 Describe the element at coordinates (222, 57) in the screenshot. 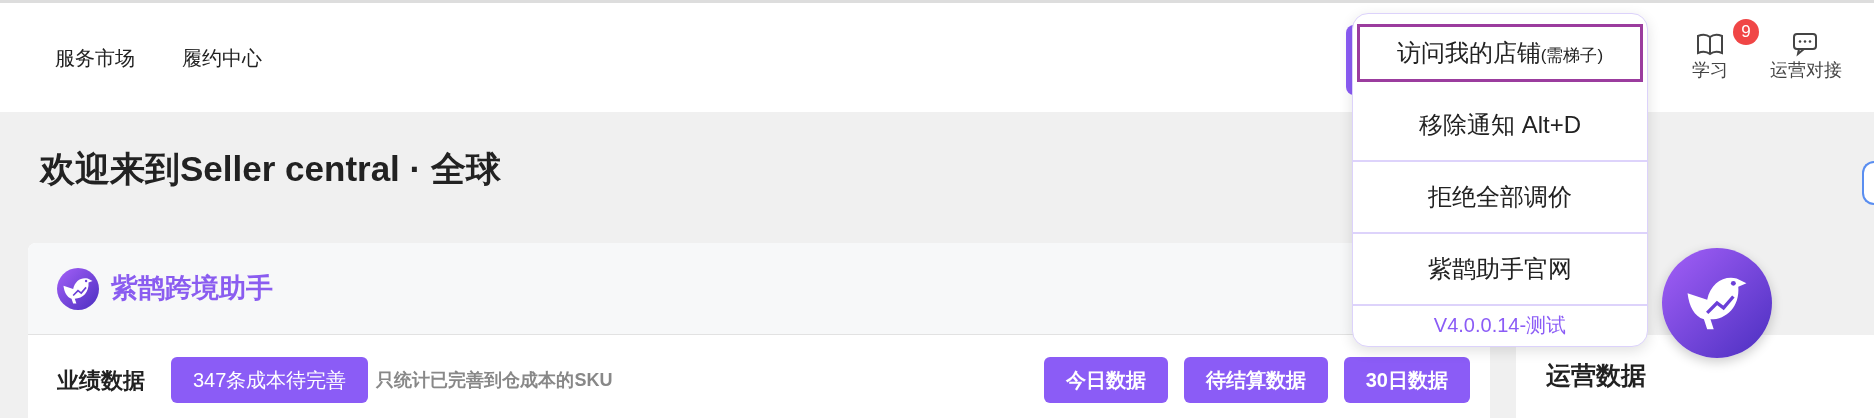

I see `nav-link: 履约中心` at that location.